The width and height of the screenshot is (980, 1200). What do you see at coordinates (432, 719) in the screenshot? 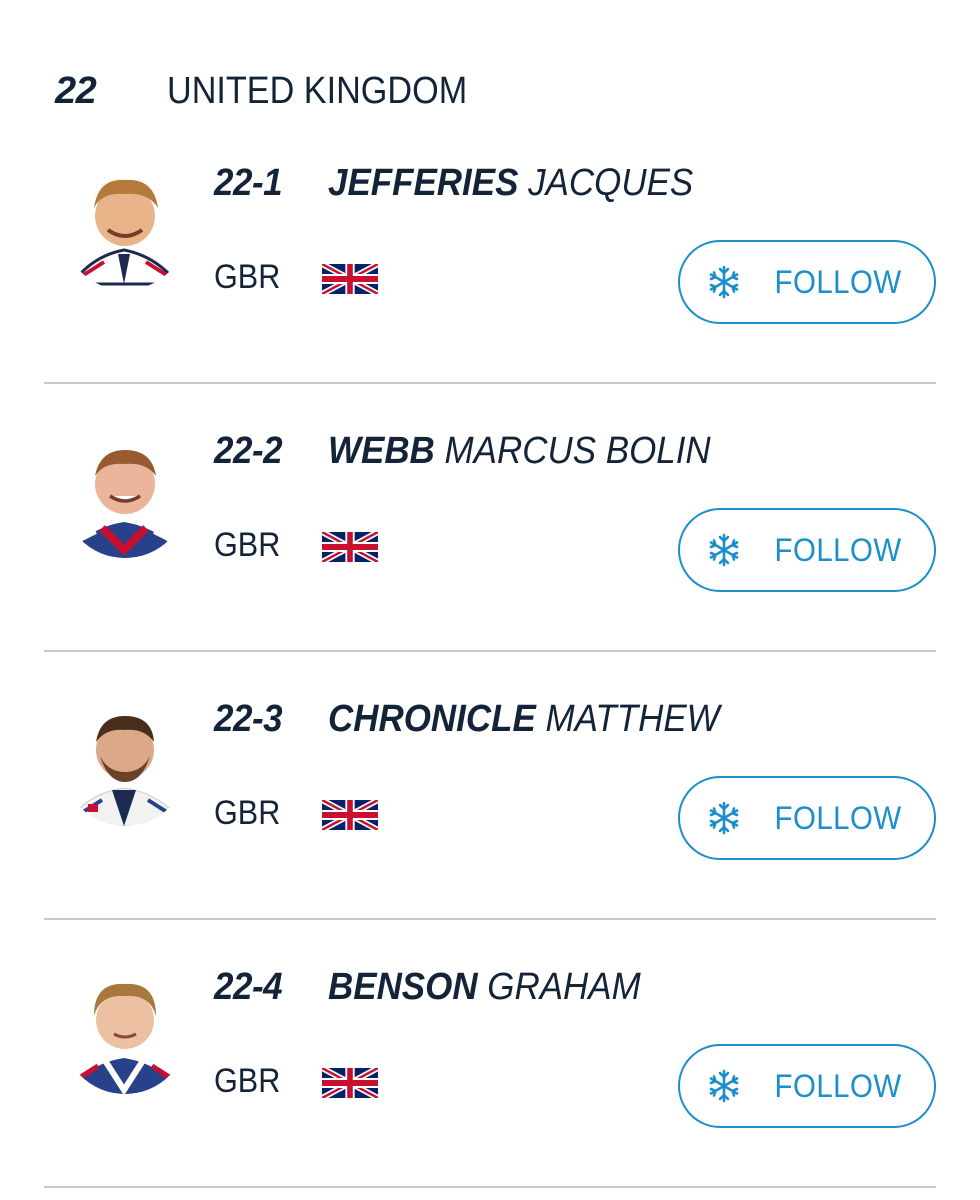
I see `athlete-last-name: CHRONICLE` at bounding box center [432, 719].